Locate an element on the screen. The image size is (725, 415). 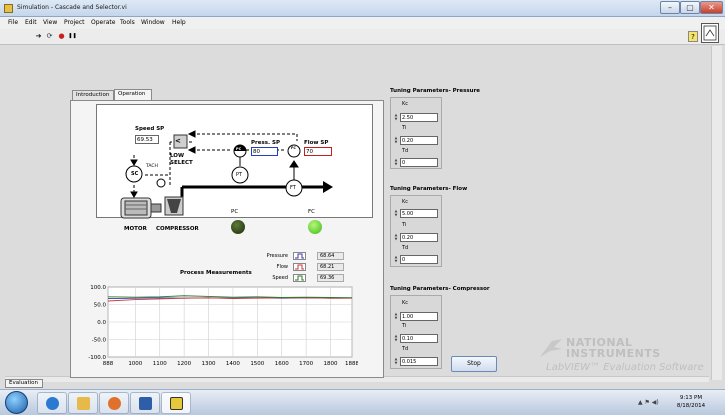
flow-sp-label: Flow SP is located at coordinates (316, 143).